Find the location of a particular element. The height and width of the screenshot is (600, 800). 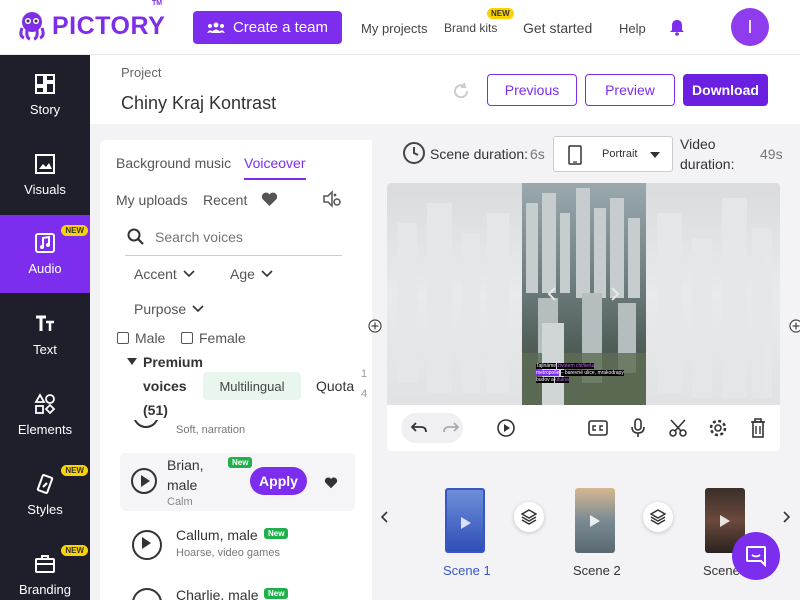

scene-label-1: Scene 1 is located at coordinates (467, 570).